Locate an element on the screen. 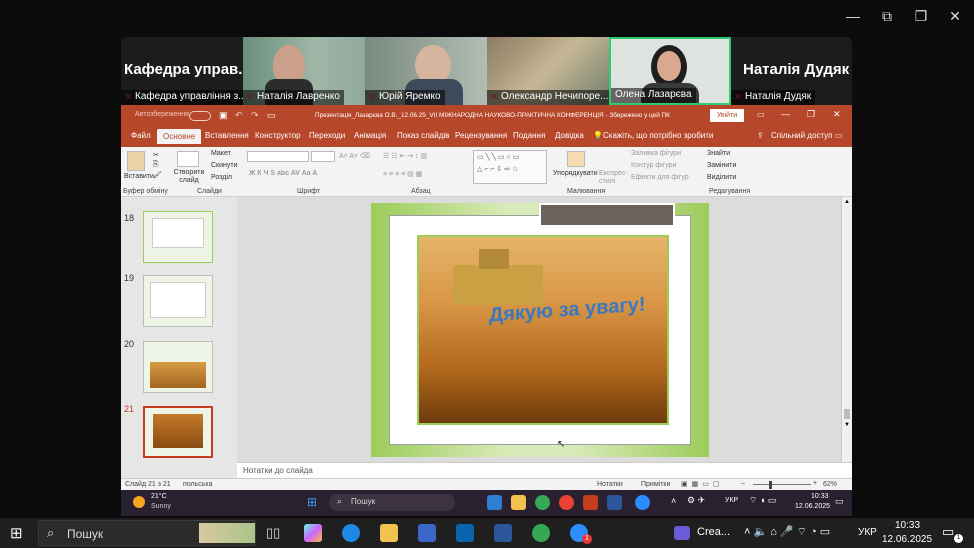 The height and width of the screenshot is (548, 974). restore-icon: ⧉ is located at coordinates (887, 16).